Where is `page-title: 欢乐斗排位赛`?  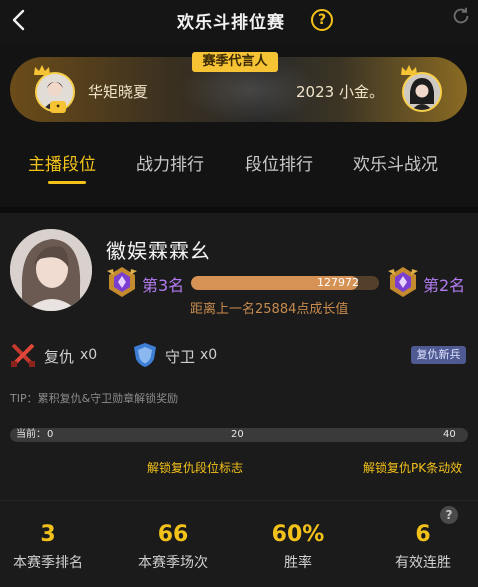
page-title: 欢乐斗排位赛 is located at coordinates (231, 23).